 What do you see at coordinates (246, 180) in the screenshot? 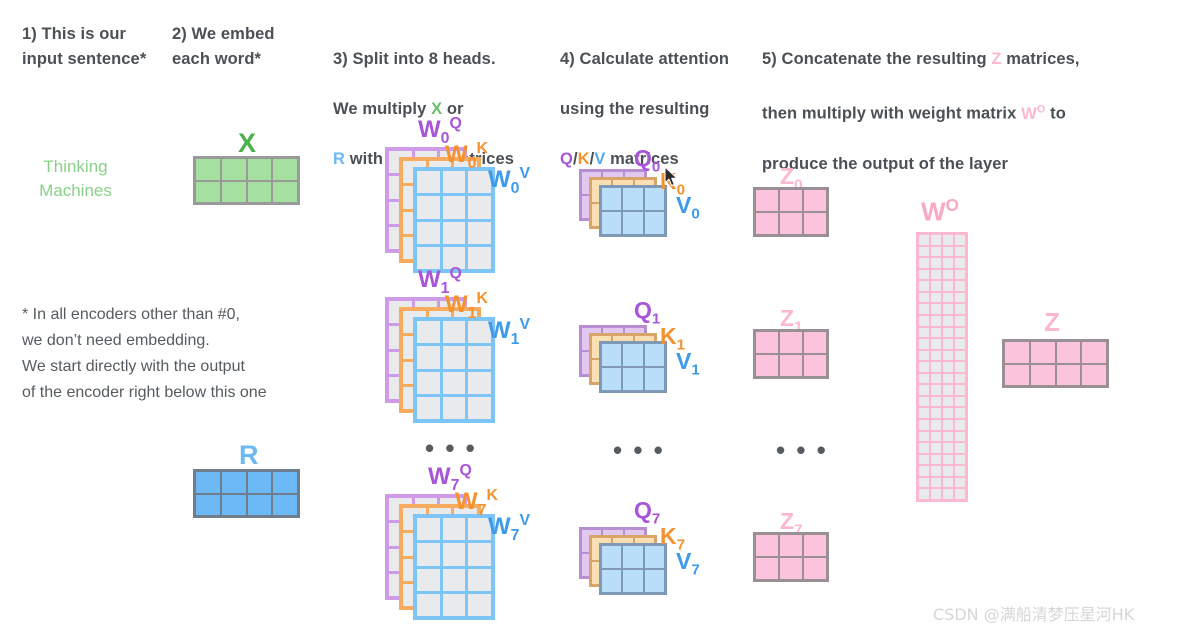
I see `matrix-x` at bounding box center [246, 180].